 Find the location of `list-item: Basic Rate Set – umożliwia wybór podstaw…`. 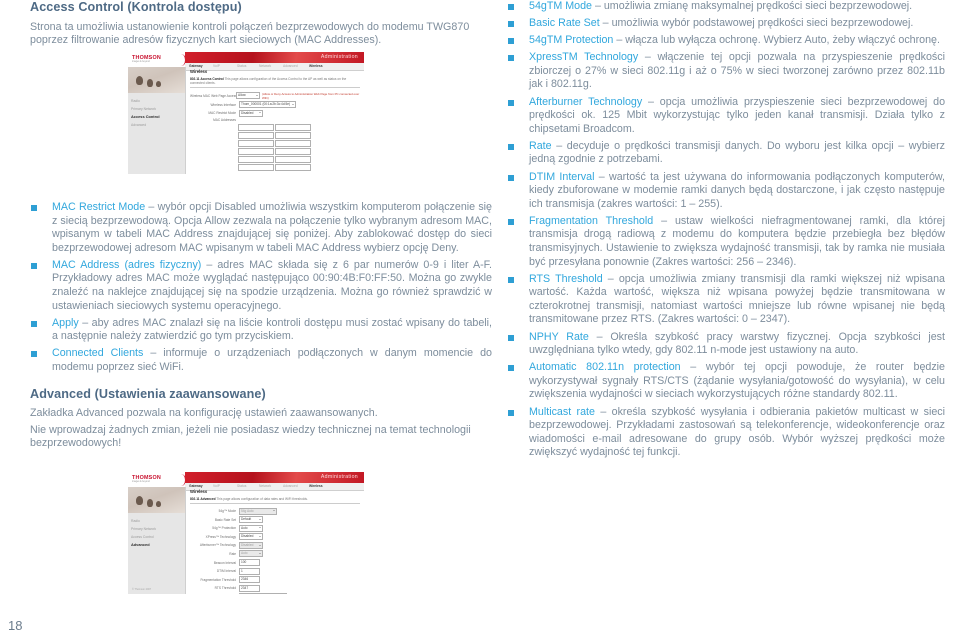

list-item: Basic Rate Set – umożliwia wybór podstaw… is located at coordinates (726, 24).